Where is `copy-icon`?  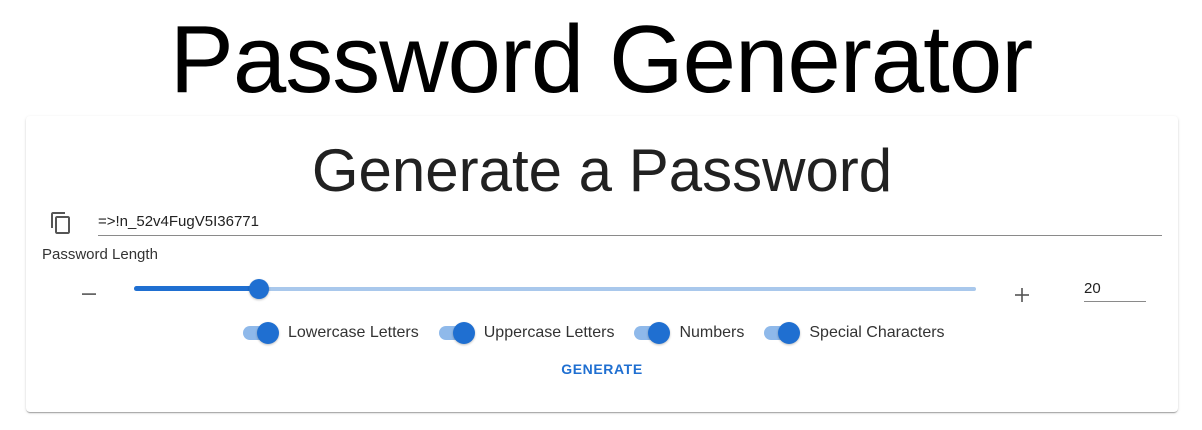 copy-icon is located at coordinates (60, 223).